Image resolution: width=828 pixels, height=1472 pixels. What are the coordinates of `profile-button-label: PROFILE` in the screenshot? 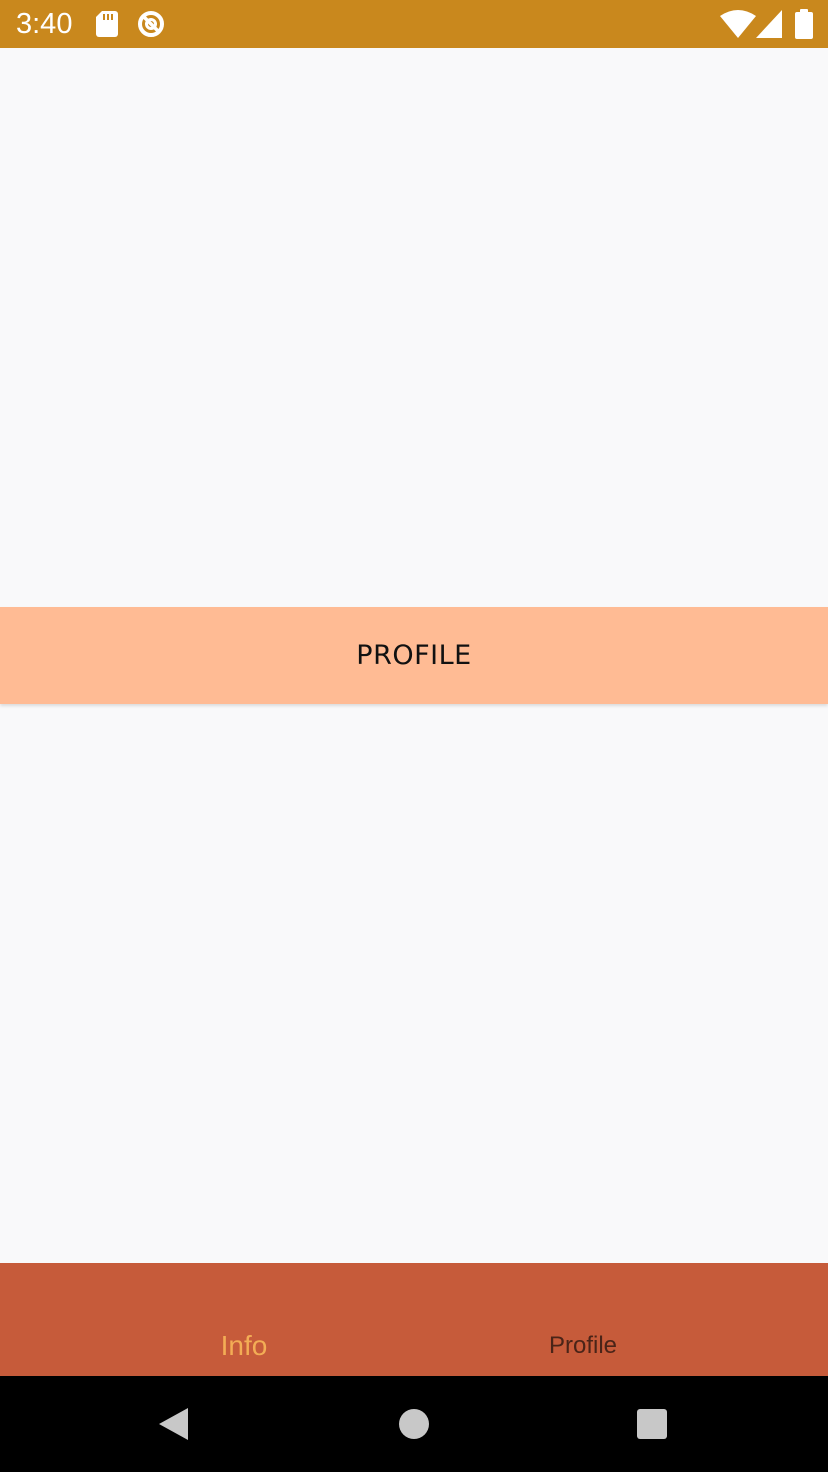 It's located at (414, 655).